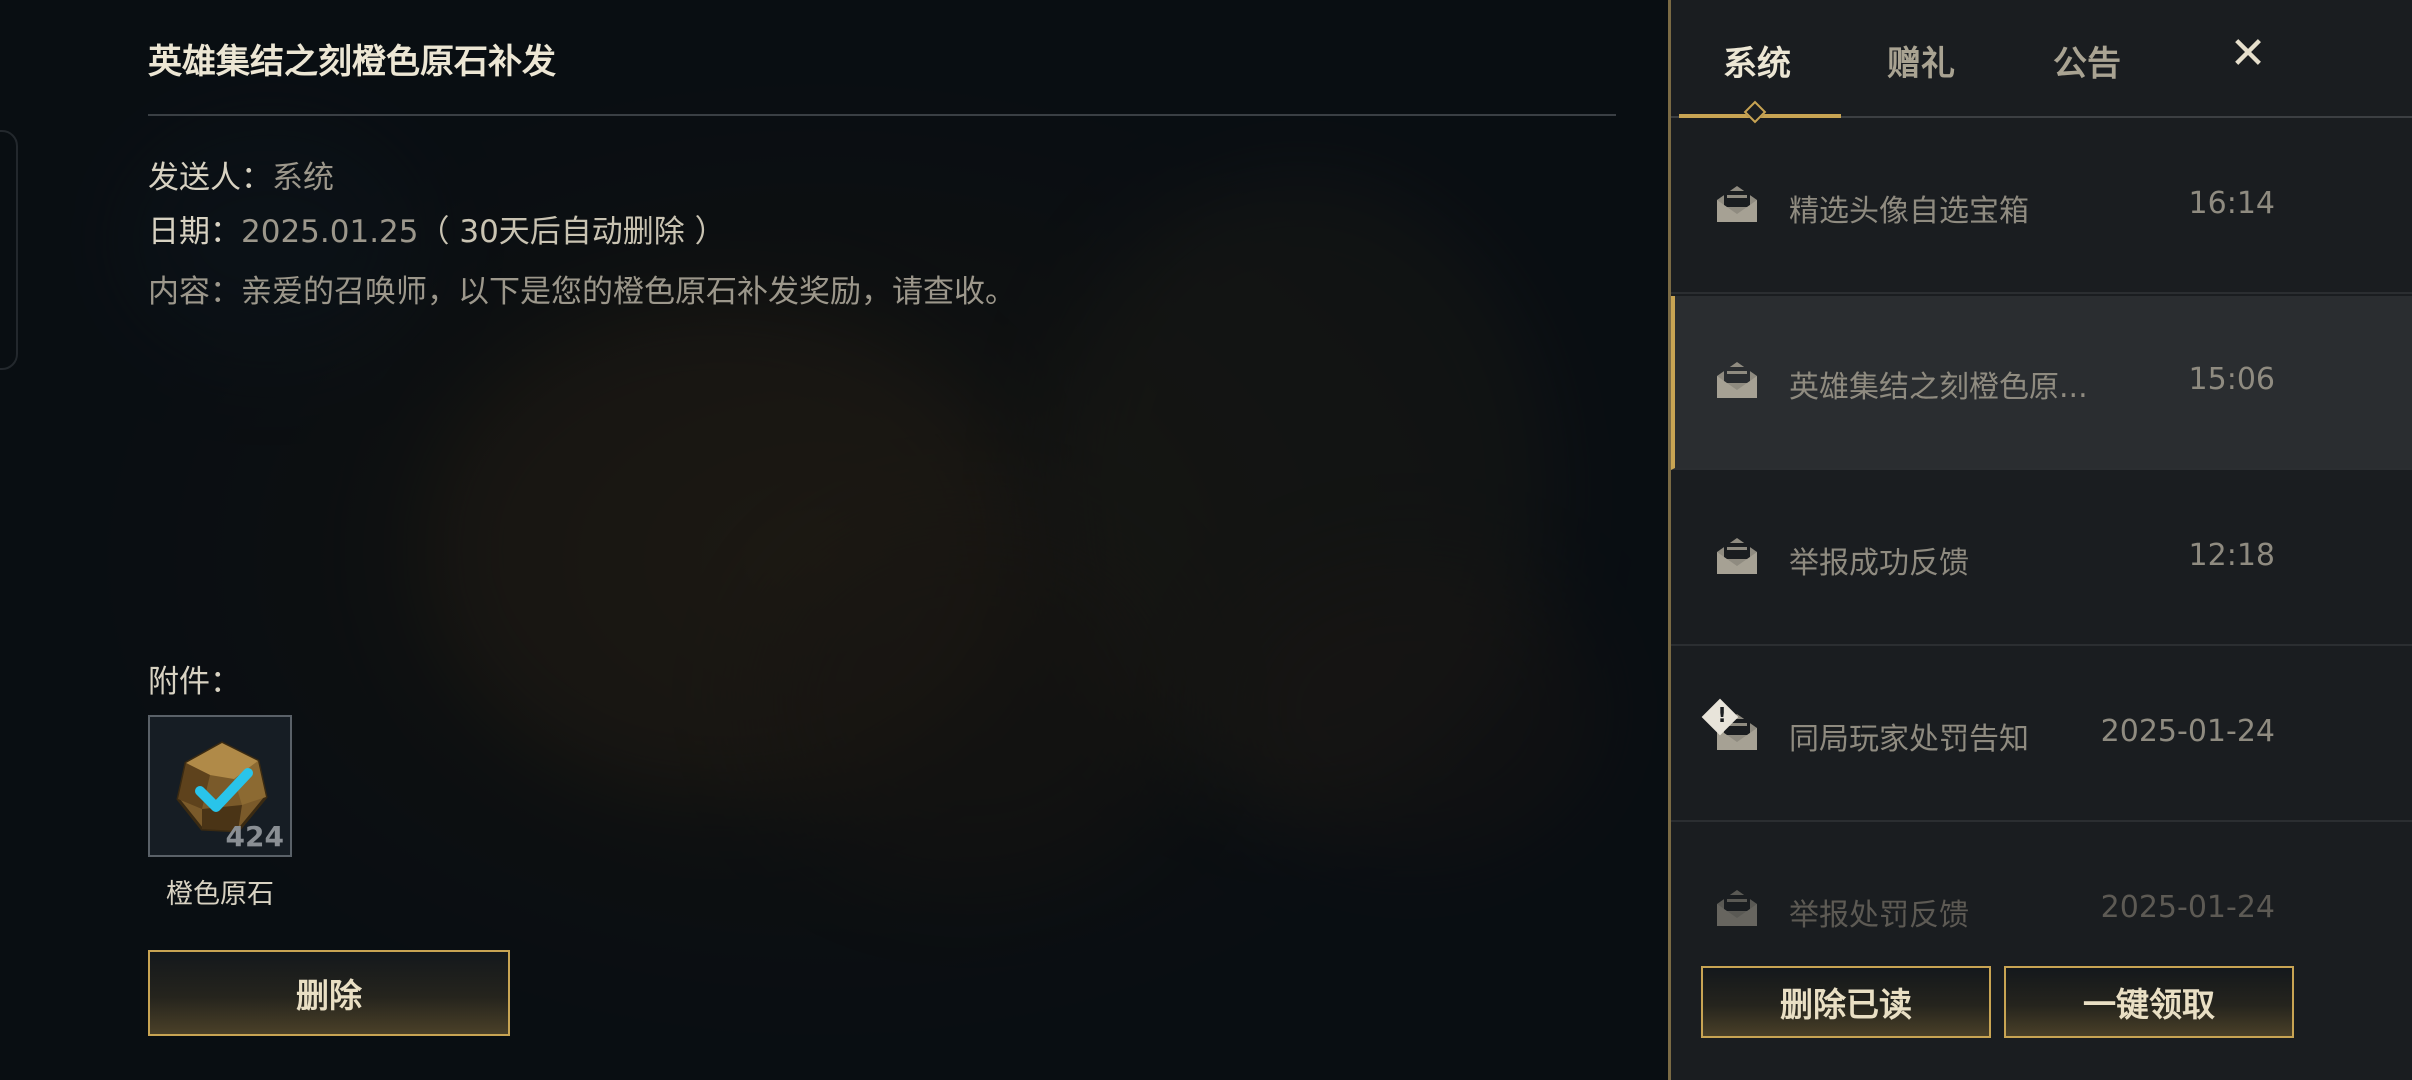 The image size is (2412, 1080). What do you see at coordinates (2041, 62) in the screenshot?
I see `mail-tabs: 系统 赠礼 公告 ✕` at bounding box center [2041, 62].